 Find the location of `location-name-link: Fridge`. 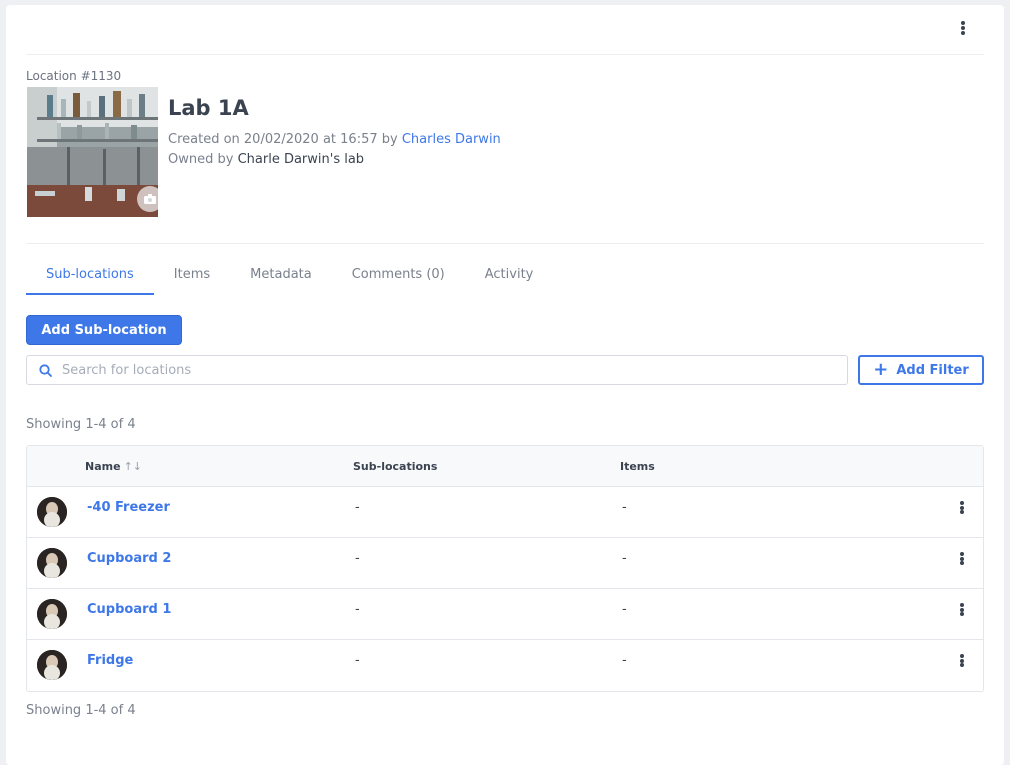

location-name-link: Fridge is located at coordinates (110, 660).